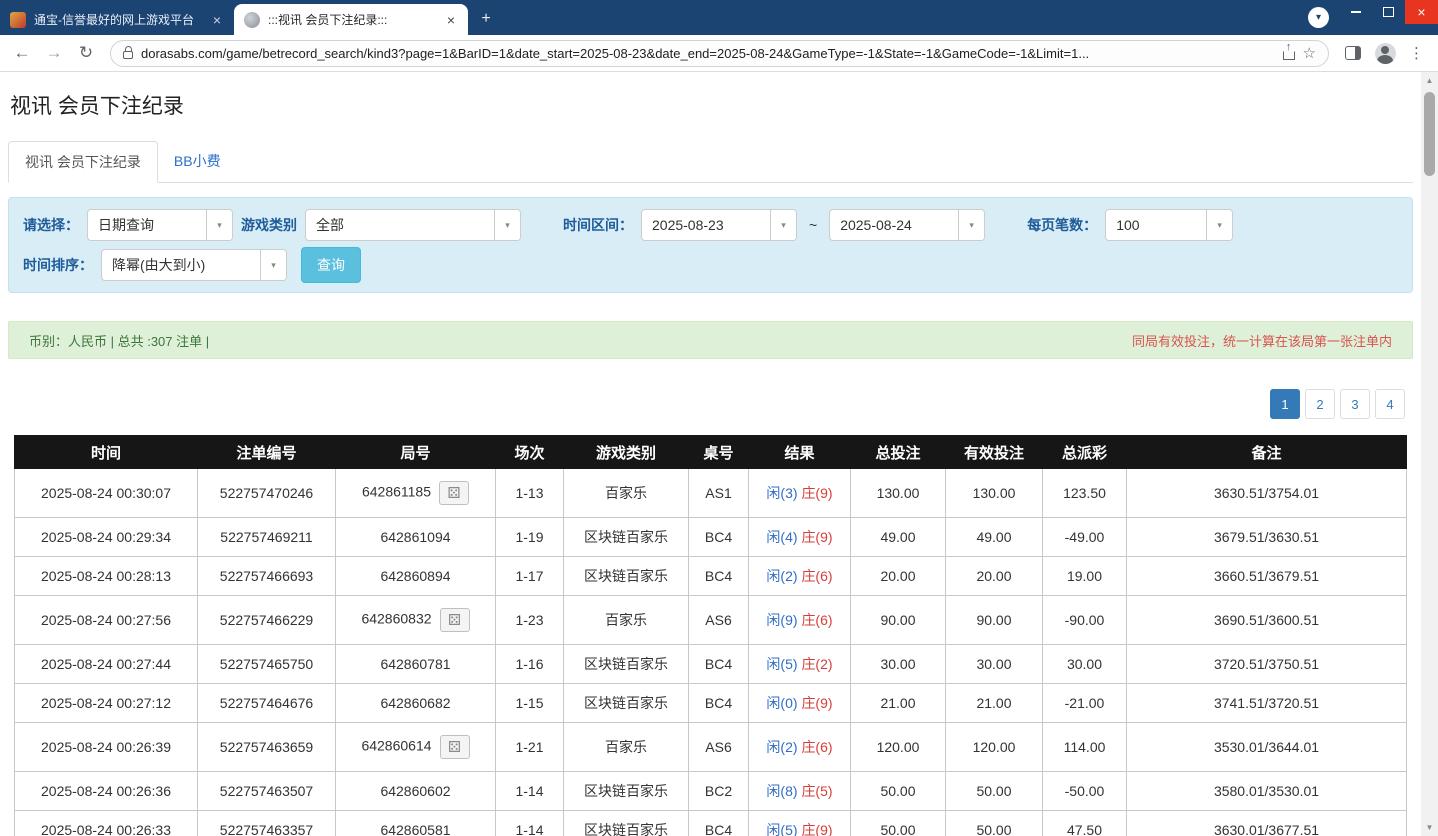 Image resolution: width=1438 pixels, height=836 pixels. What do you see at coordinates (898, 664) in the screenshot?
I see `cell-total-bet: 30.00` at bounding box center [898, 664].